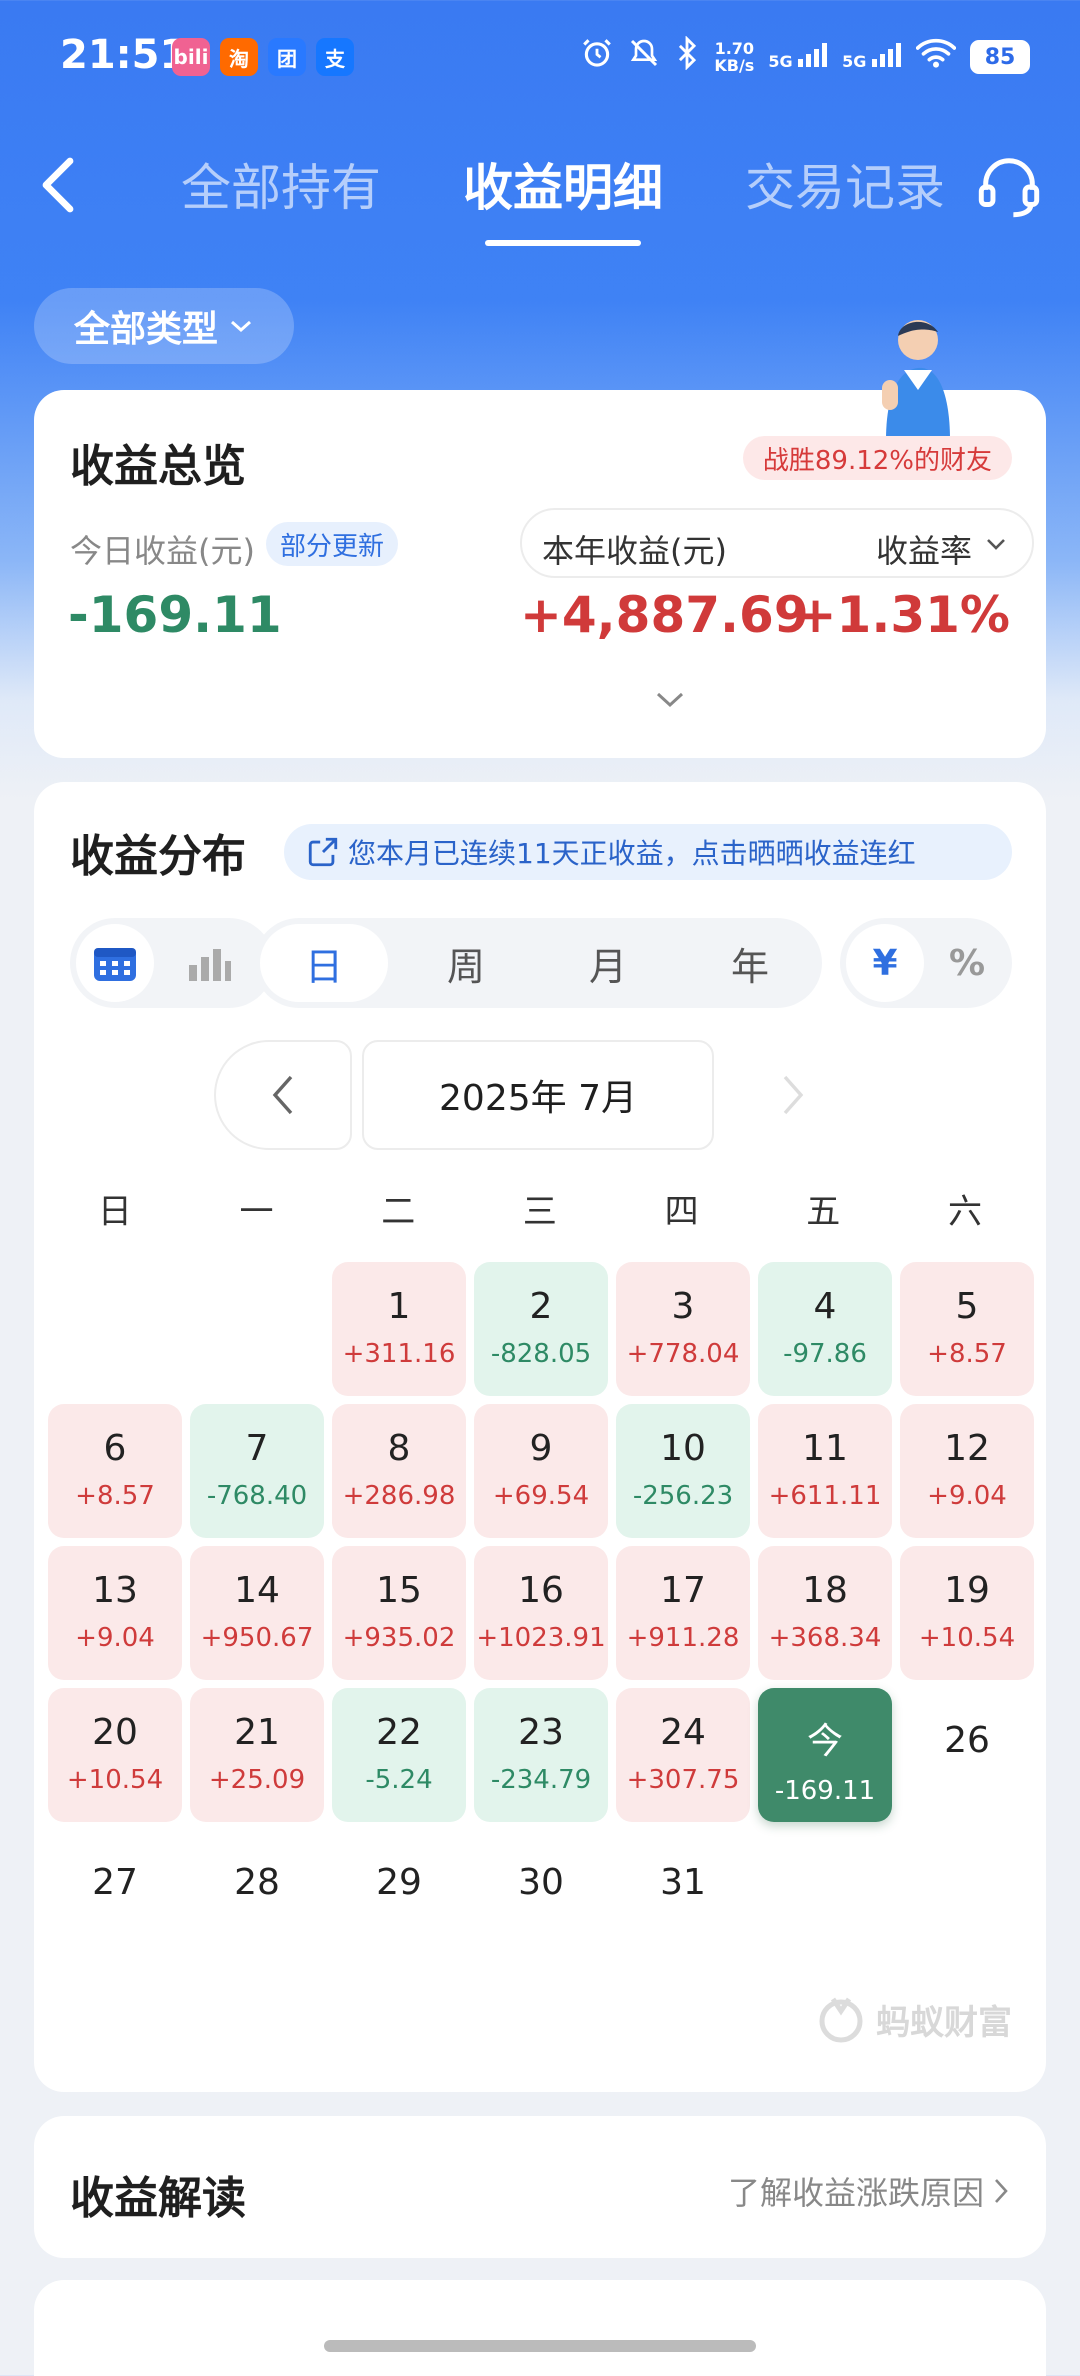 This screenshot has height=2376, width=1080. Describe the element at coordinates (683, 1306) in the screenshot. I see `day-number: 3` at that location.